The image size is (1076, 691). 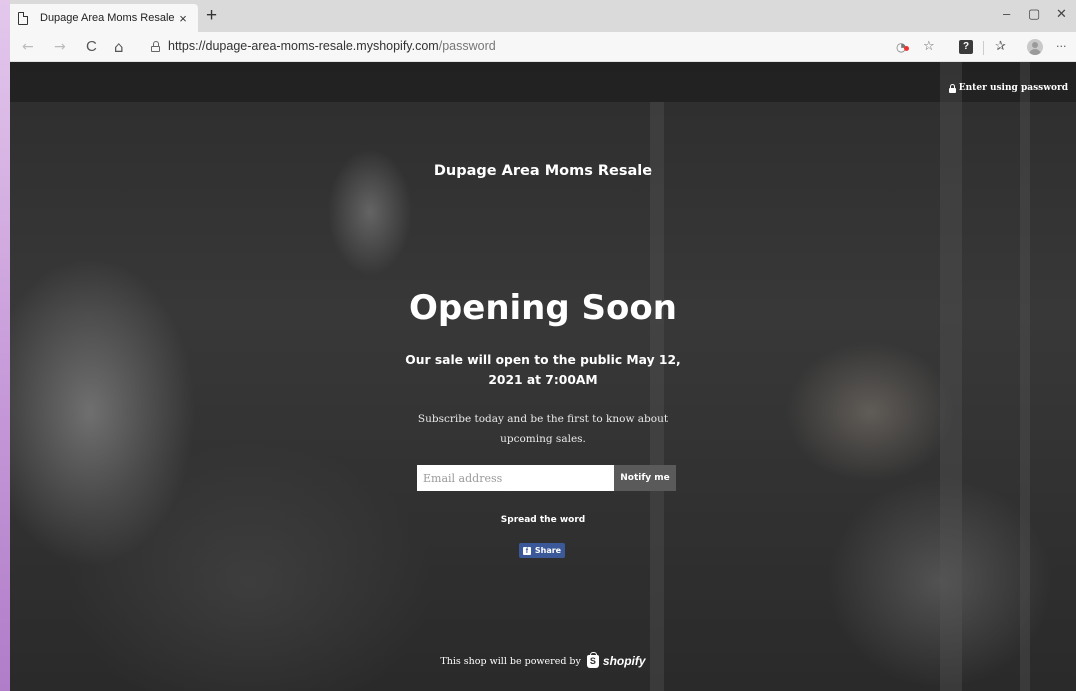 I want to click on toolbar-divider, so click(x=983, y=48).